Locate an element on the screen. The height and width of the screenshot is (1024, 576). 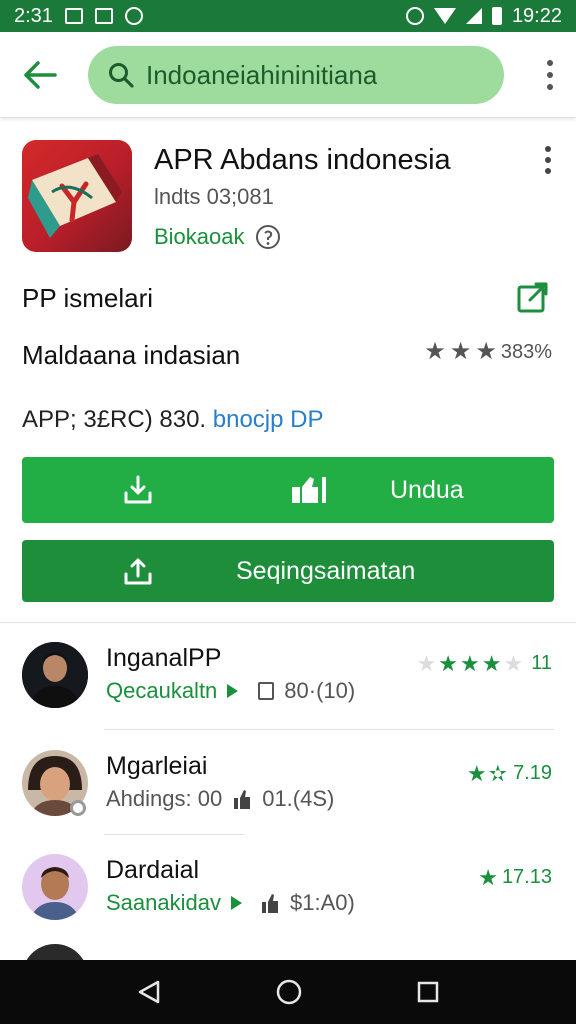
review-rating: ★ ★ ★ ★ ★ 11 is located at coordinates (484, 663).